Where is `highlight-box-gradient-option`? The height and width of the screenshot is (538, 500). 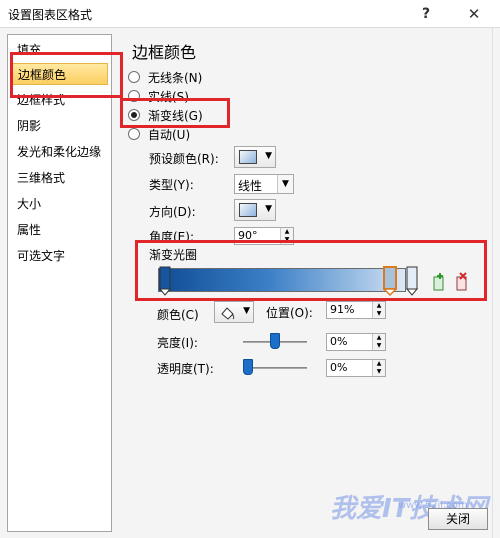 highlight-box-gradient-option is located at coordinates (175, 113).